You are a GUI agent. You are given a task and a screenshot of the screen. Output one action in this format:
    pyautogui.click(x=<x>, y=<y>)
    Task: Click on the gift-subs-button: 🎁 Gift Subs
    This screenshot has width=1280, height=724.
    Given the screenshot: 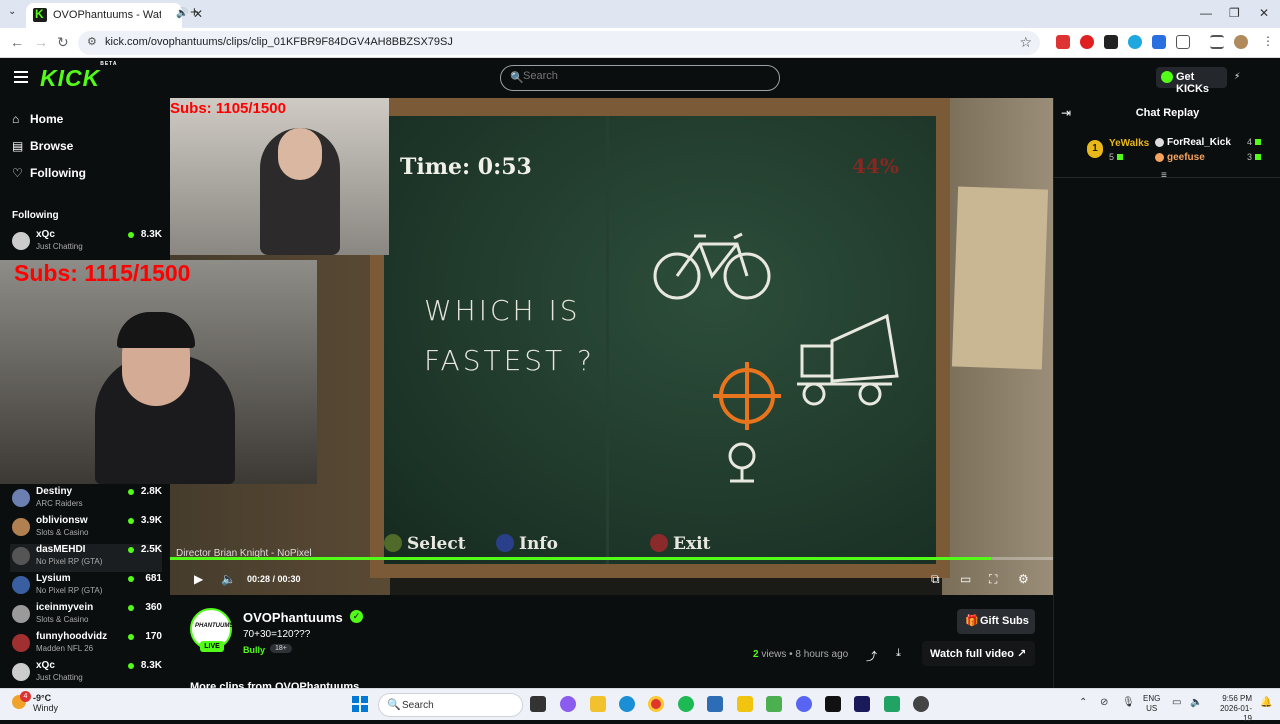 What is the action you would take?
    pyautogui.click(x=996, y=621)
    